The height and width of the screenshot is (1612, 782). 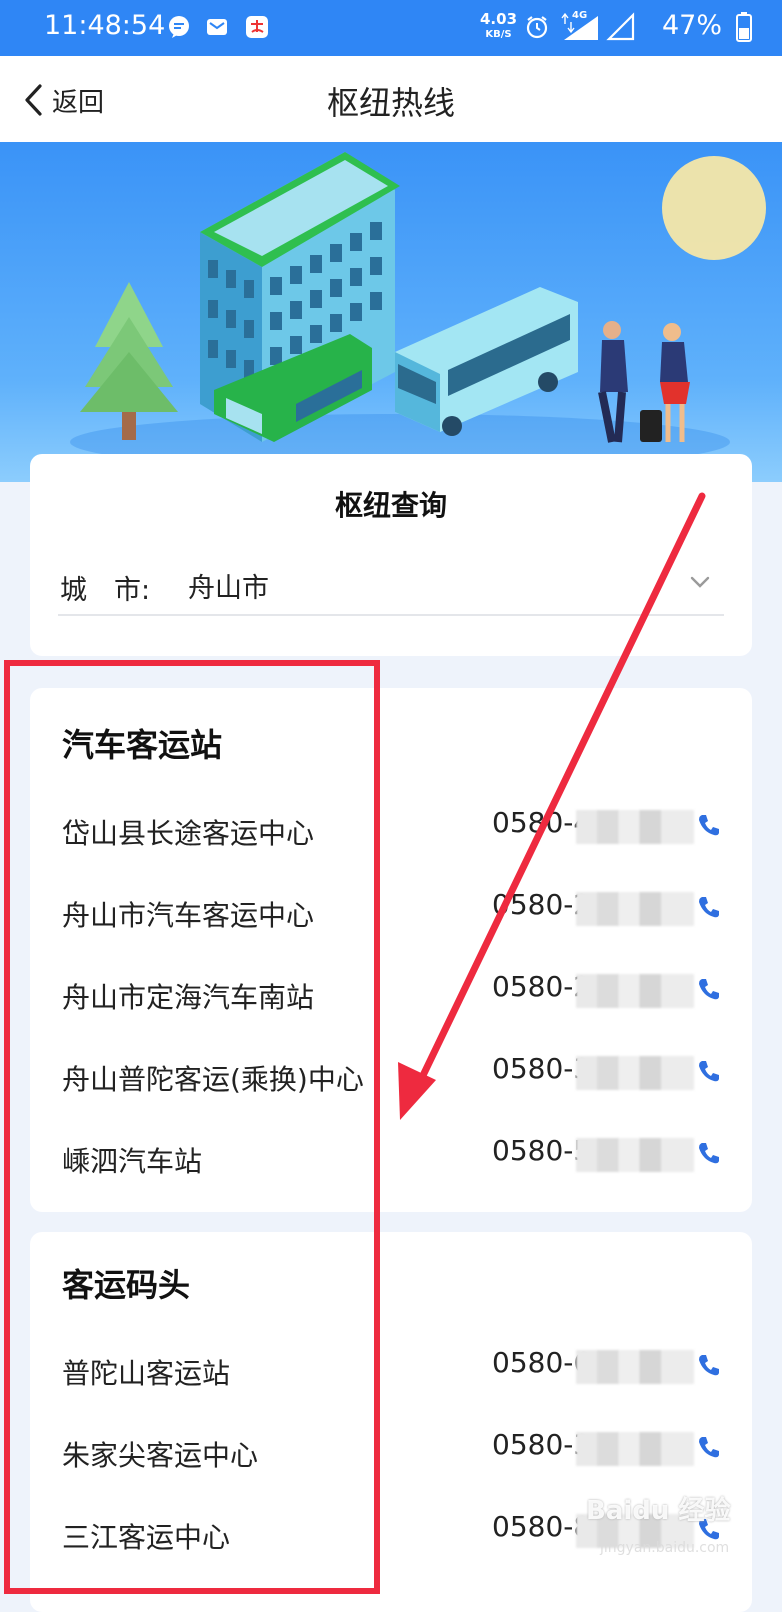 What do you see at coordinates (146, 1537) in the screenshot?
I see `pier-name: 三江客运中心` at bounding box center [146, 1537].